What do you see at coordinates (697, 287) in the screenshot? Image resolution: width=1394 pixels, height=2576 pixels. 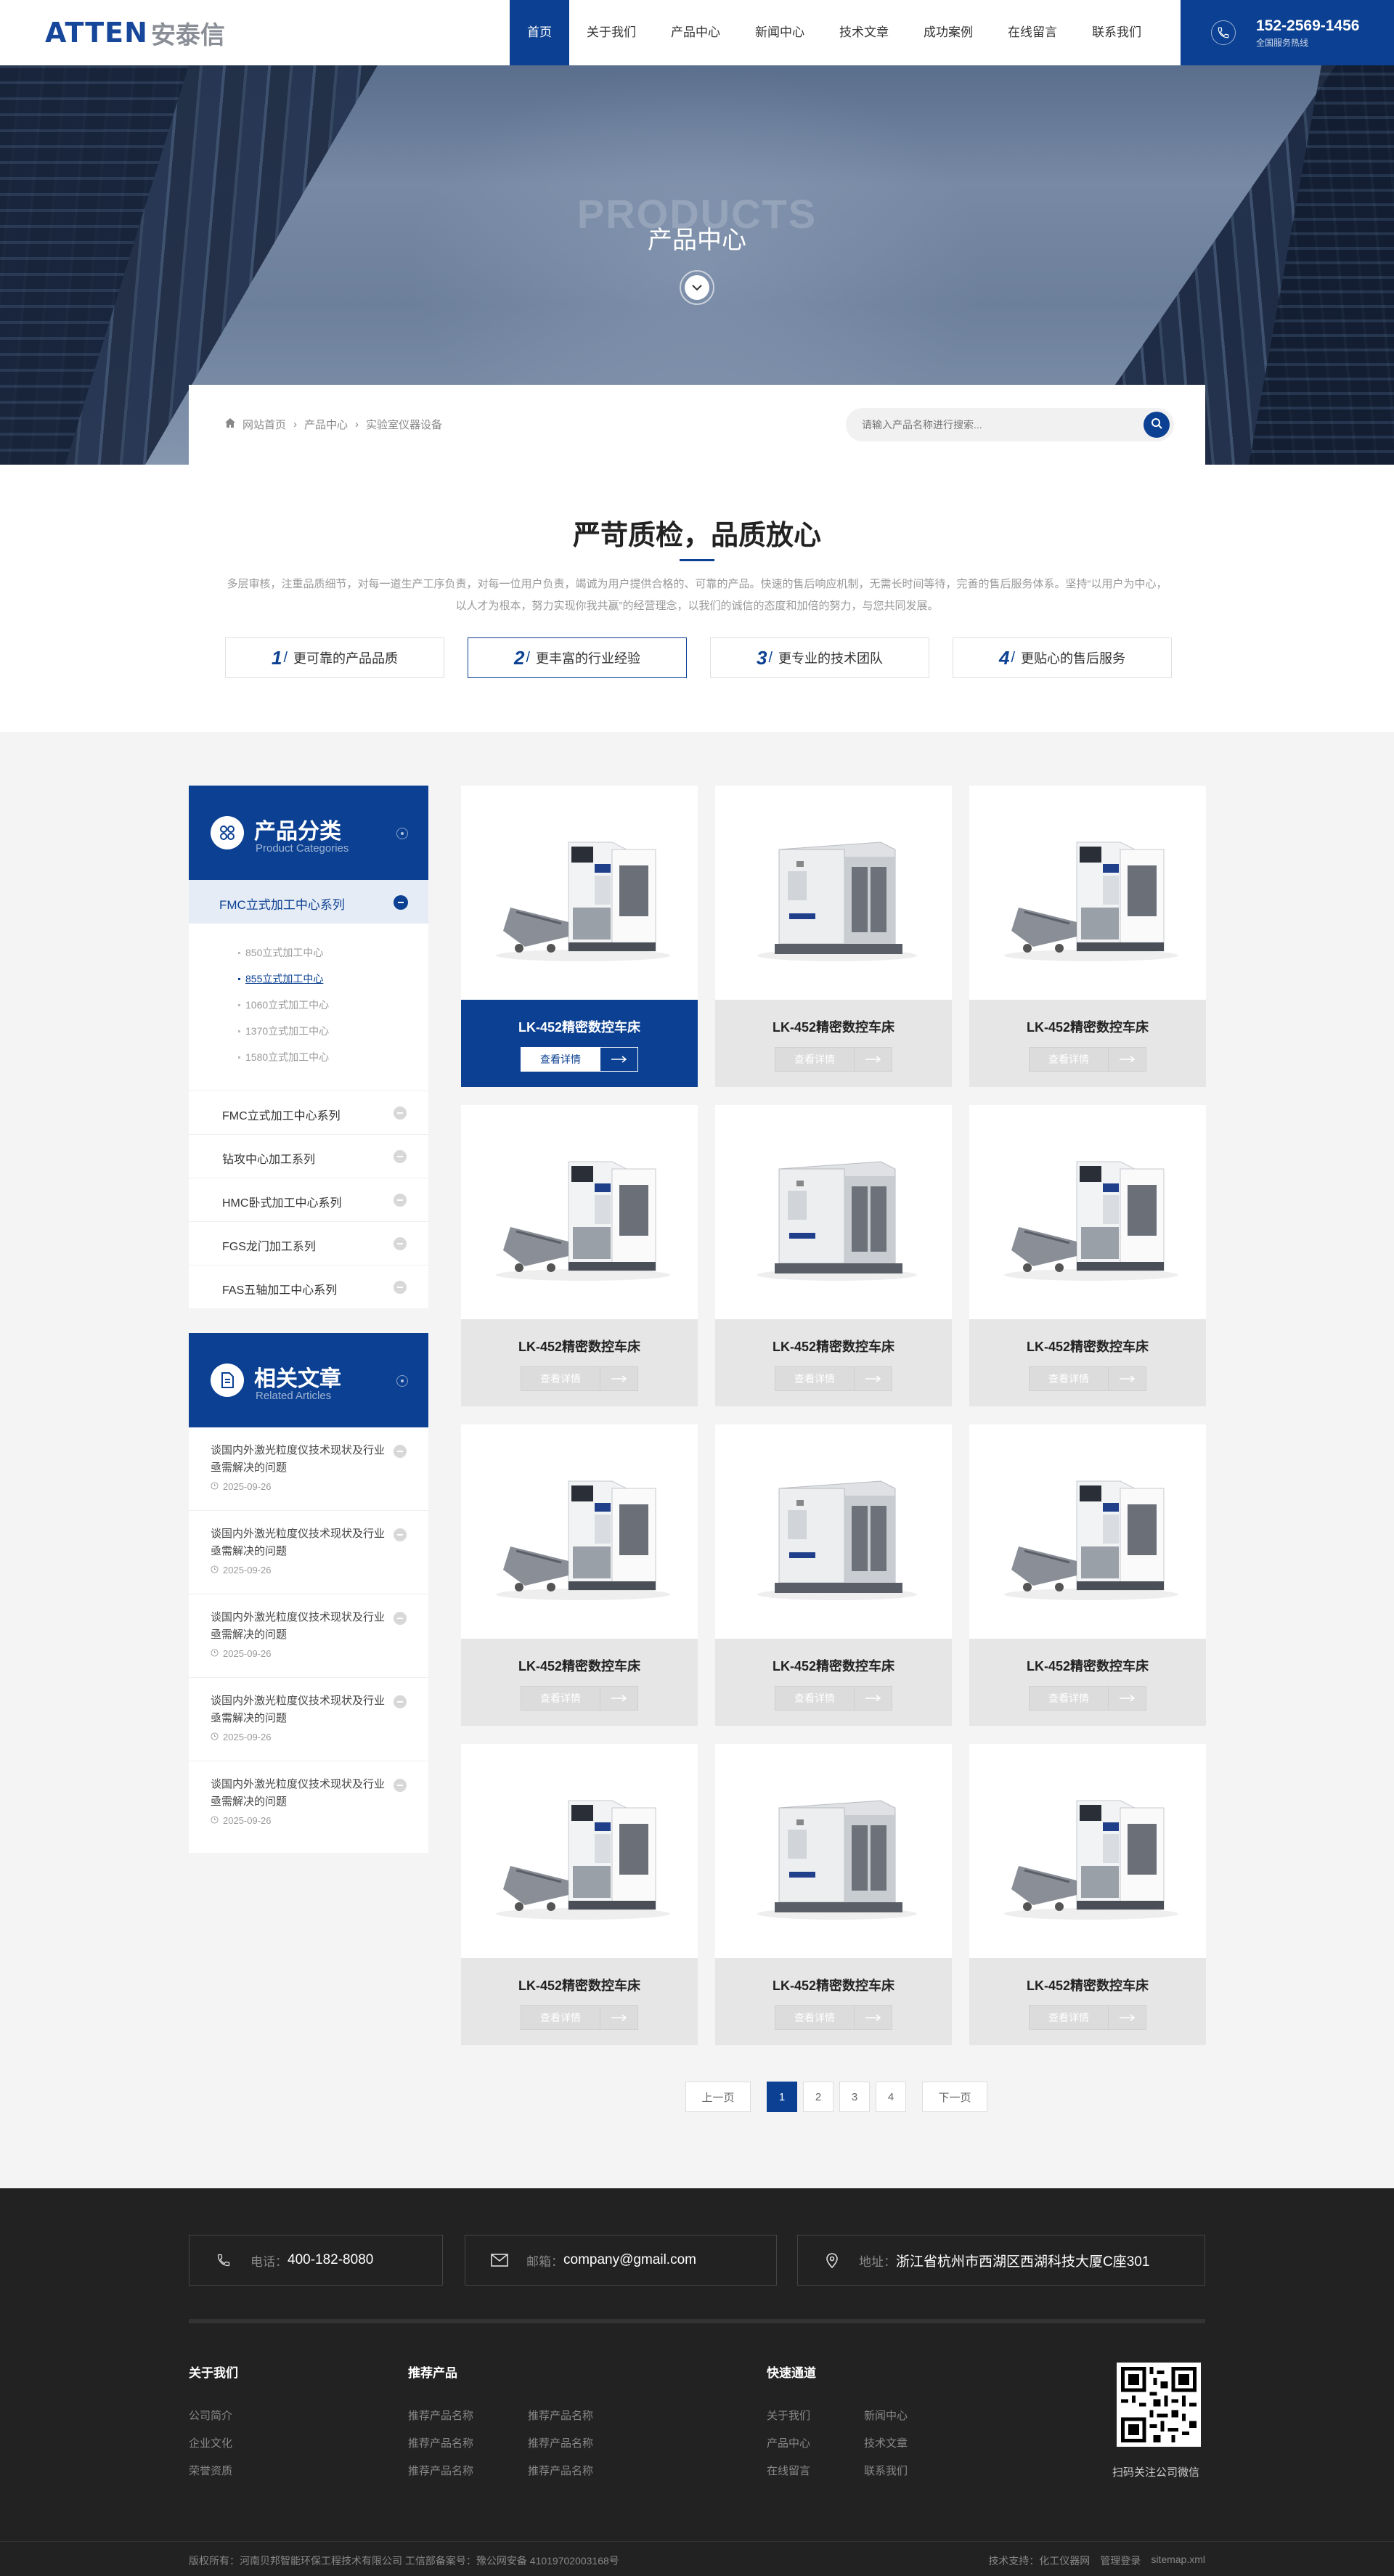 I see `scroll-down-button` at bounding box center [697, 287].